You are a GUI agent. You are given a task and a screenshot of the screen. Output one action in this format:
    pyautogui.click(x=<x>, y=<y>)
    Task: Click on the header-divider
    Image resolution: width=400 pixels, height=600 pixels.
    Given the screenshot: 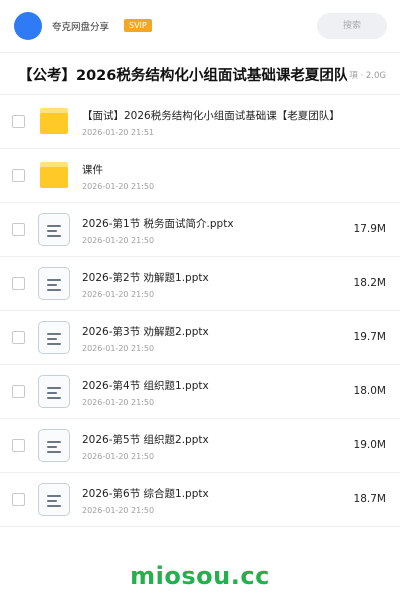 What is the action you would take?
    pyautogui.click(x=200, y=52)
    